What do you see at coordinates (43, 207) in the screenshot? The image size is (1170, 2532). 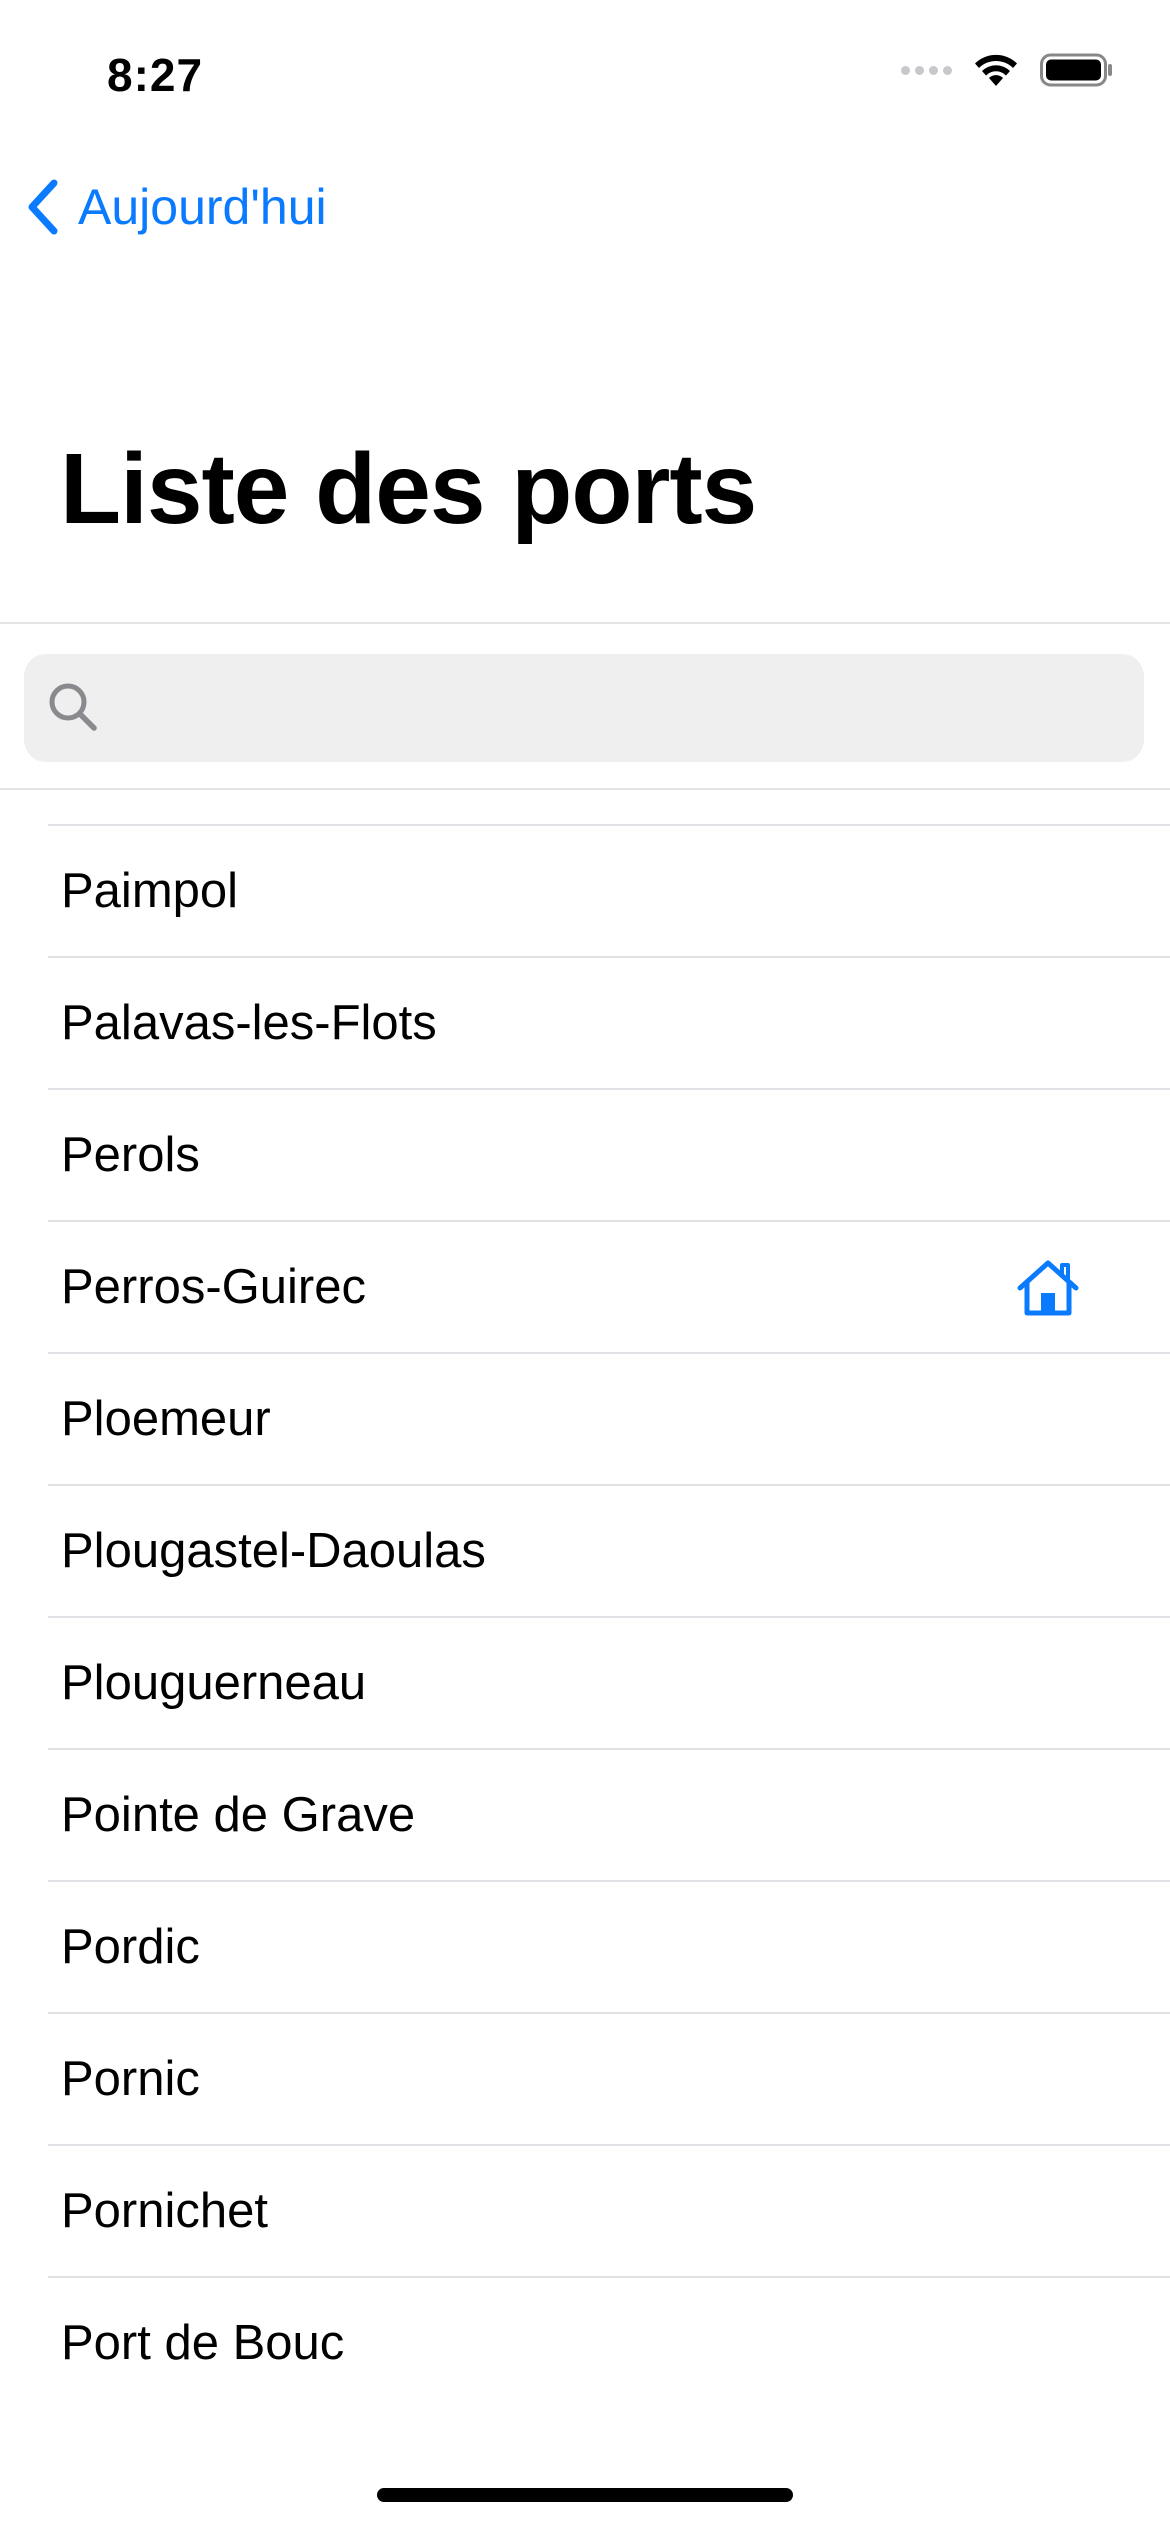 I see `chevron-left-icon` at bounding box center [43, 207].